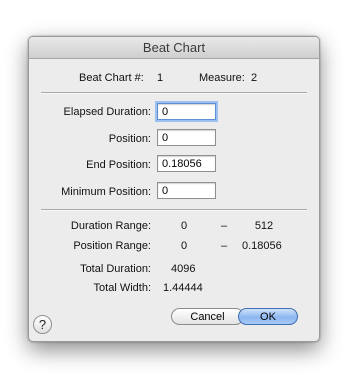  What do you see at coordinates (184, 226) in the screenshot?
I see `duration-range-min: 0` at bounding box center [184, 226].